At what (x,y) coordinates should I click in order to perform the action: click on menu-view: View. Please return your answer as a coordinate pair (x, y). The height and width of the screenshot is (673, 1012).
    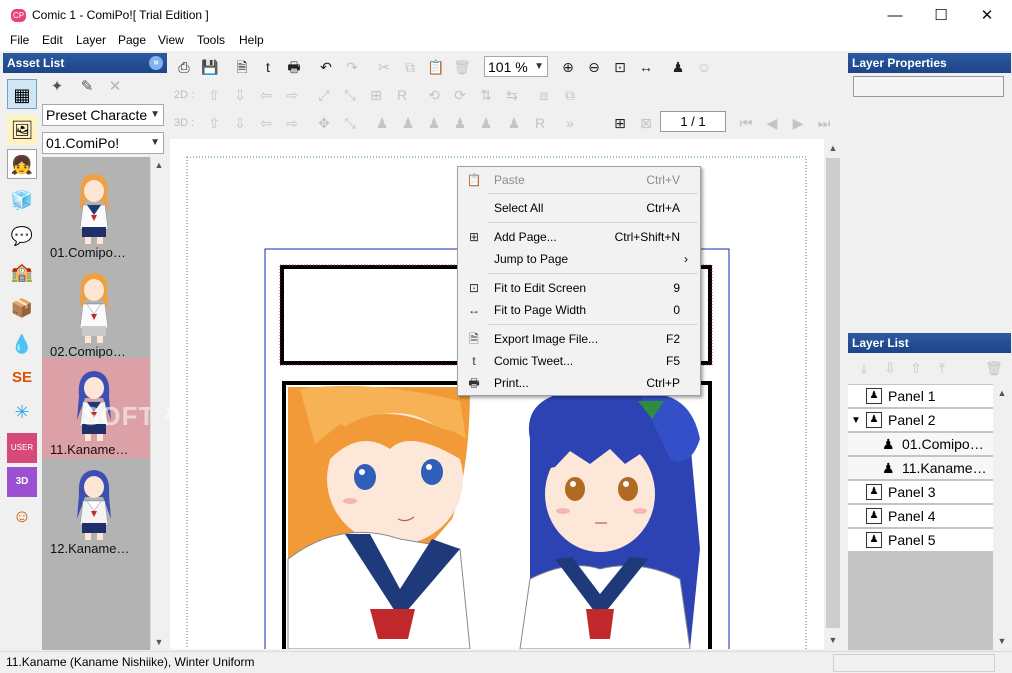
    Looking at the image, I should click on (171, 40).